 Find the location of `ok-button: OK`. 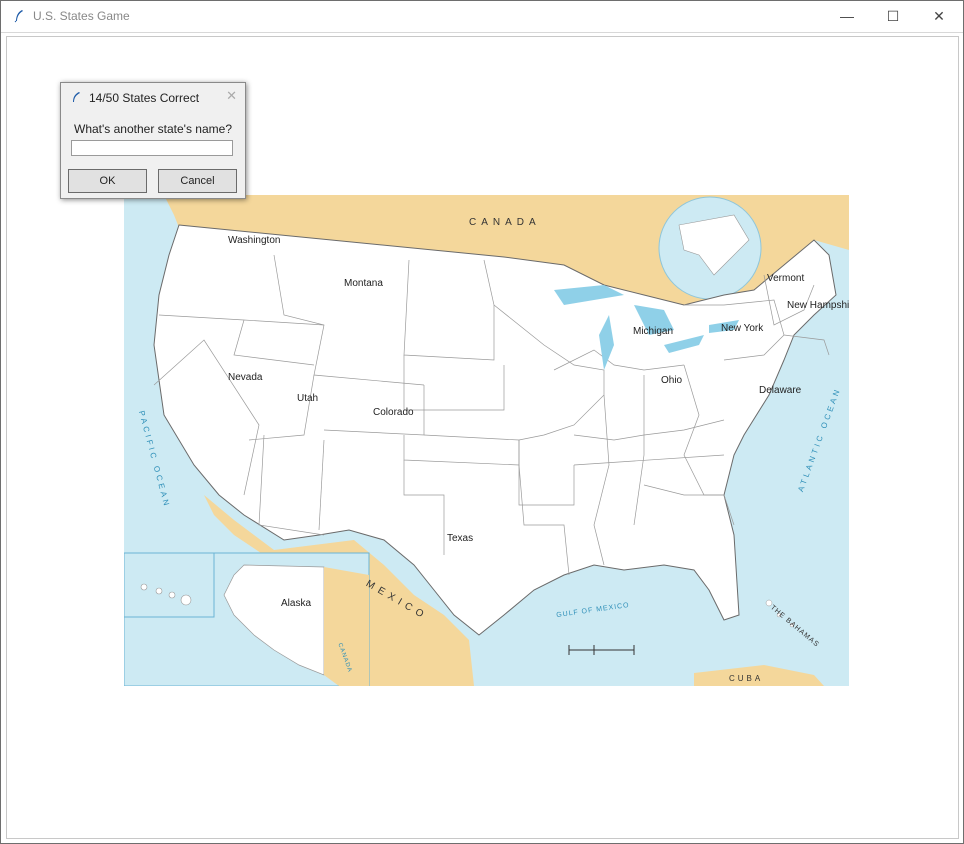

ok-button: OK is located at coordinates (107, 181).